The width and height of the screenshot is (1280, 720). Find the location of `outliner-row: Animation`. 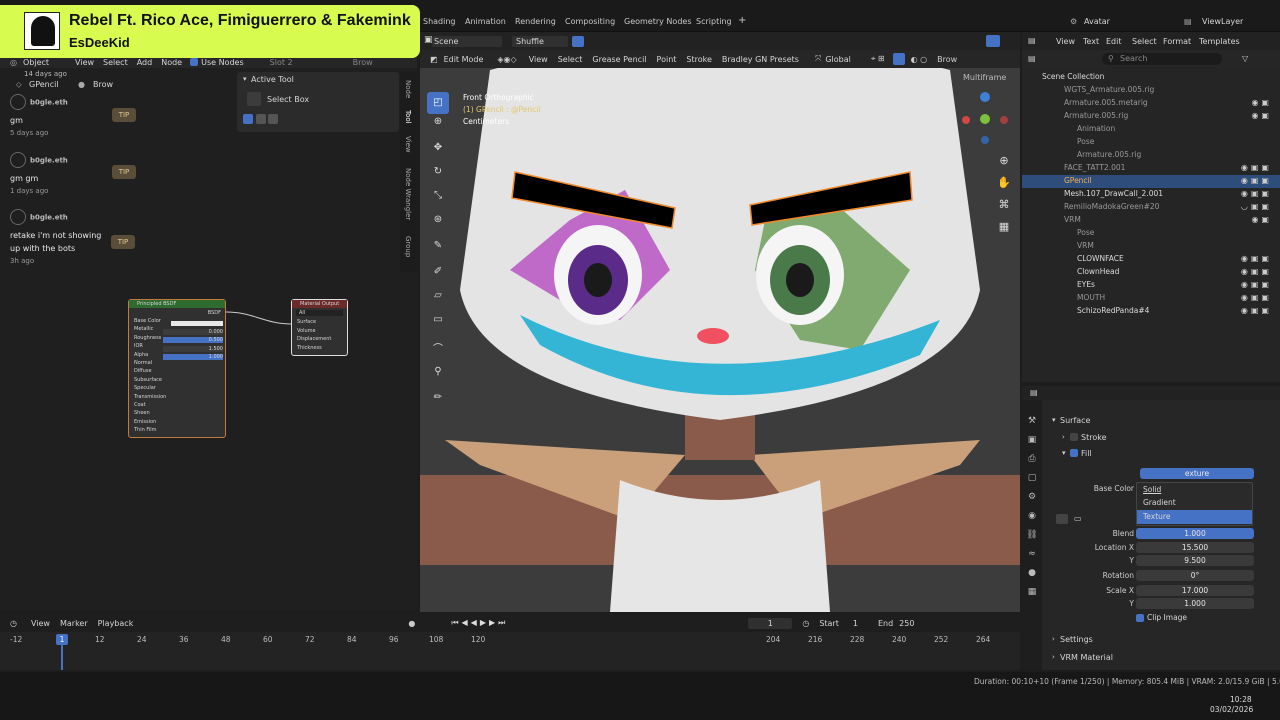

outliner-row: Animation is located at coordinates (1151, 129).